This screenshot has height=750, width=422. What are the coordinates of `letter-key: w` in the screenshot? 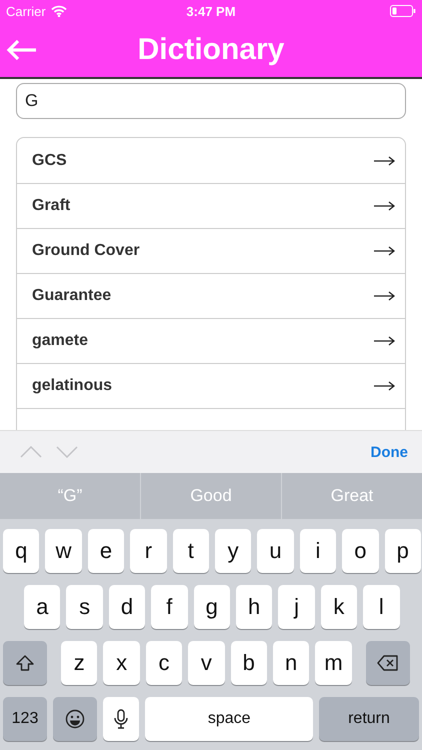 It's located at (63, 551).